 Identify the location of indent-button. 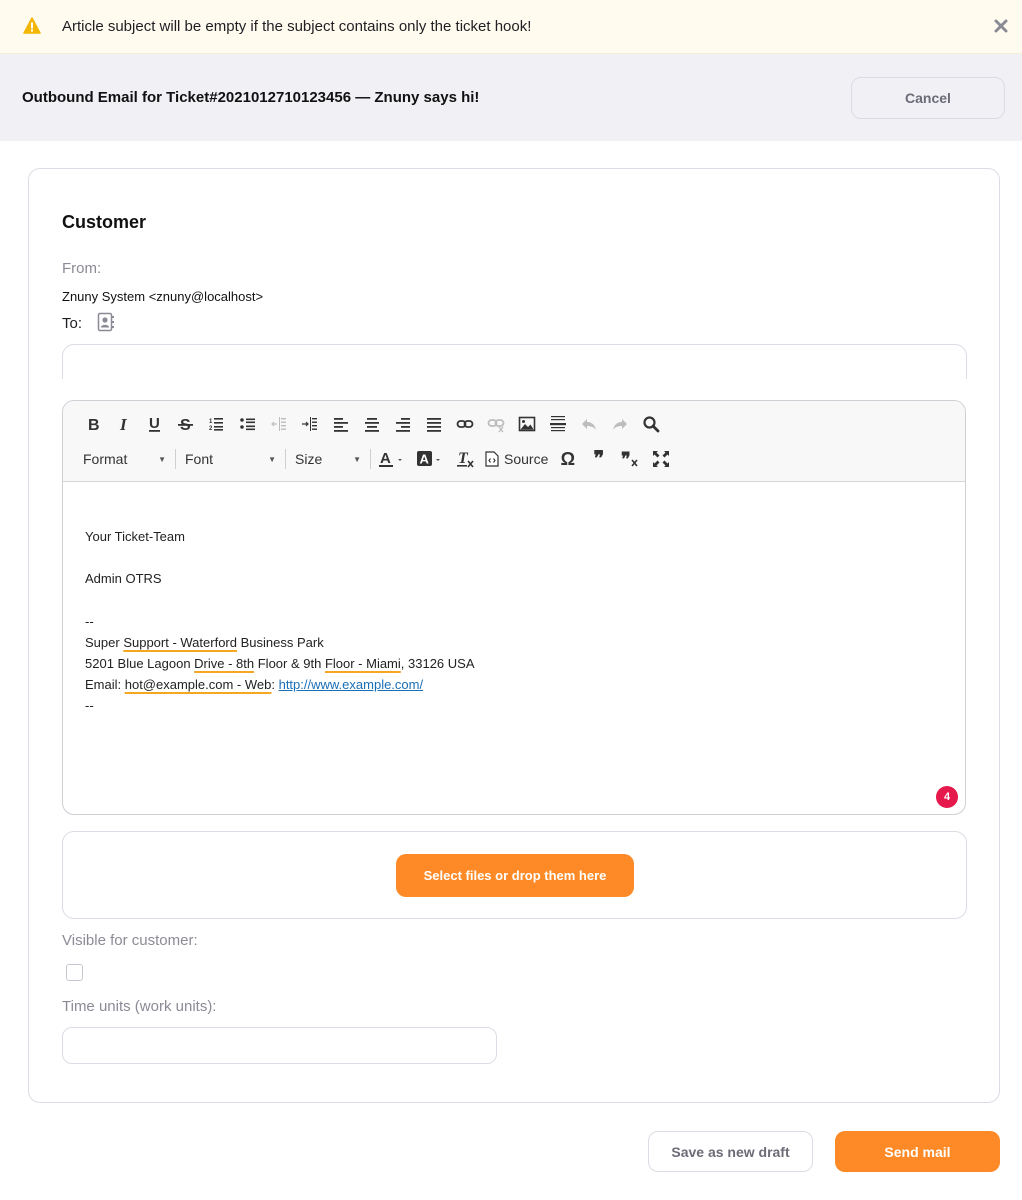
(309, 423).